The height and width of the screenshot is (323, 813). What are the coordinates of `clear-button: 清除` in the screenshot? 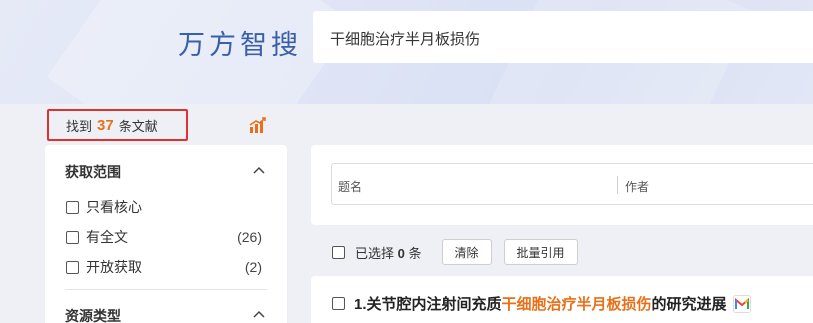 It's located at (466, 252).